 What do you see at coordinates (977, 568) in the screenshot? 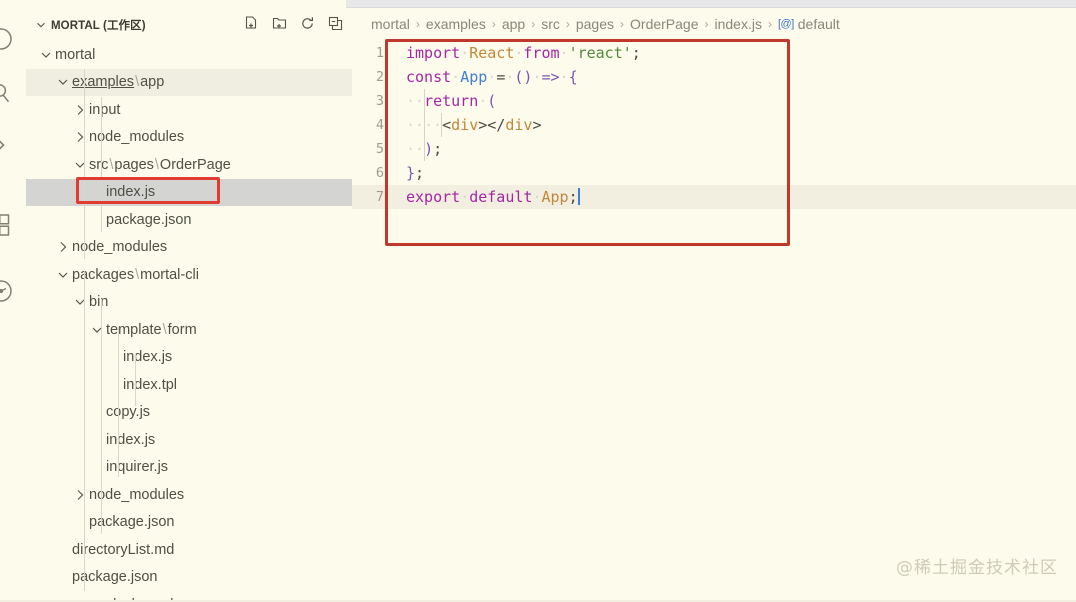
I see `watermark: @稀土掘金技术社区` at bounding box center [977, 568].